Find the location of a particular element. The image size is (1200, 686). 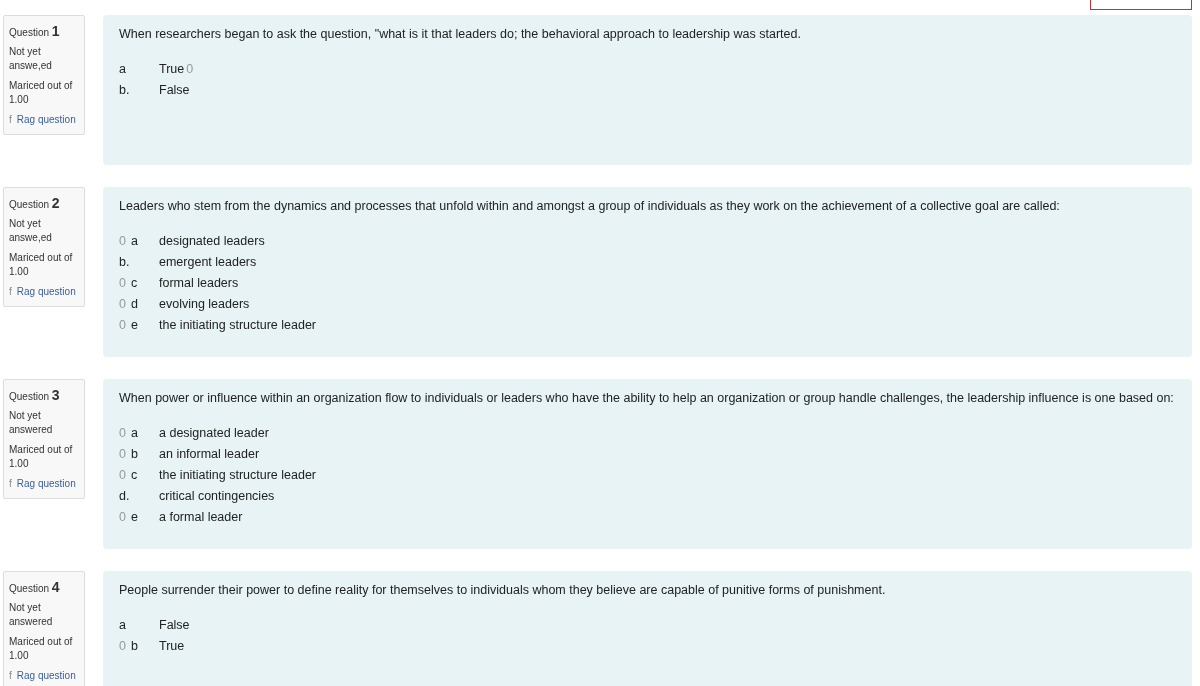

question-number: 3 is located at coordinates (55, 395).